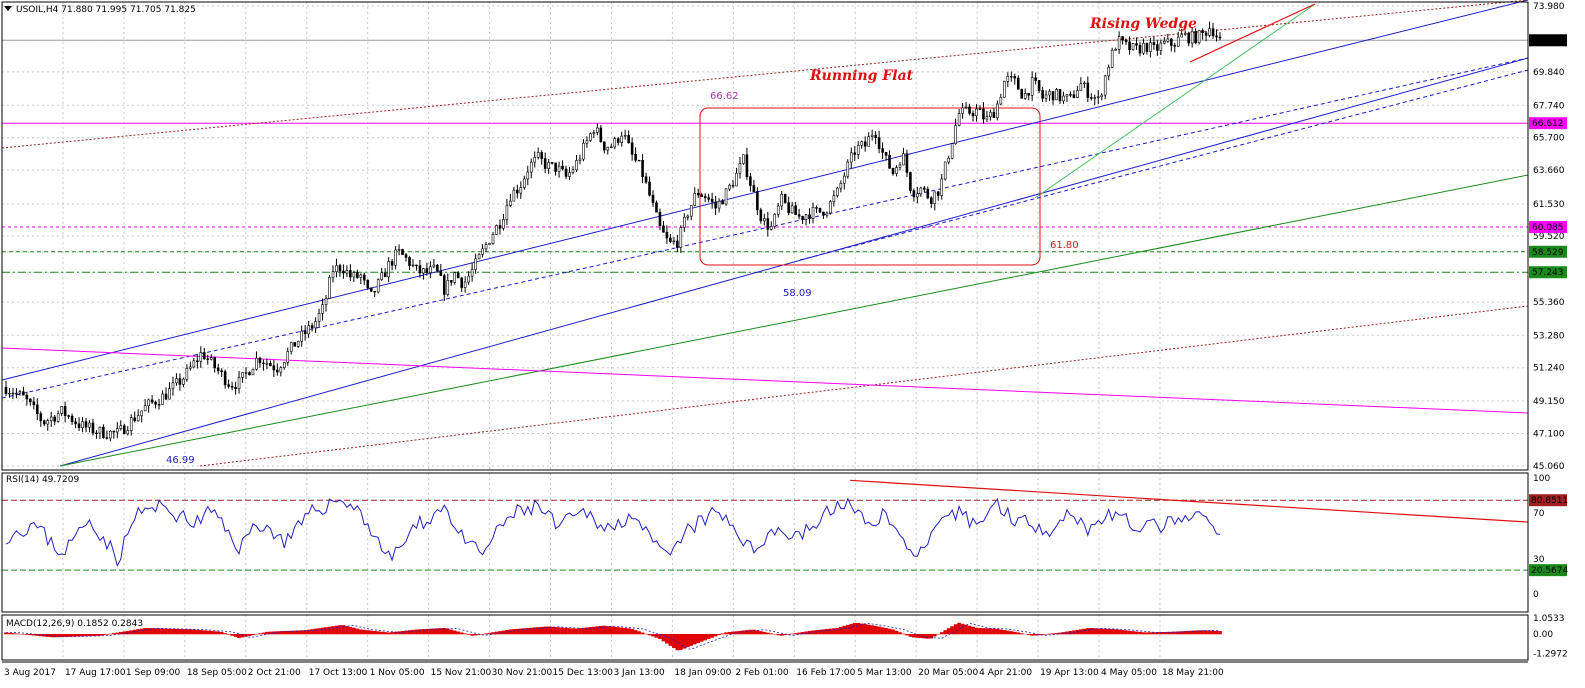 The width and height of the screenshot is (1585, 688). I want to click on y-tick-label: 59.520, so click(1549, 237).